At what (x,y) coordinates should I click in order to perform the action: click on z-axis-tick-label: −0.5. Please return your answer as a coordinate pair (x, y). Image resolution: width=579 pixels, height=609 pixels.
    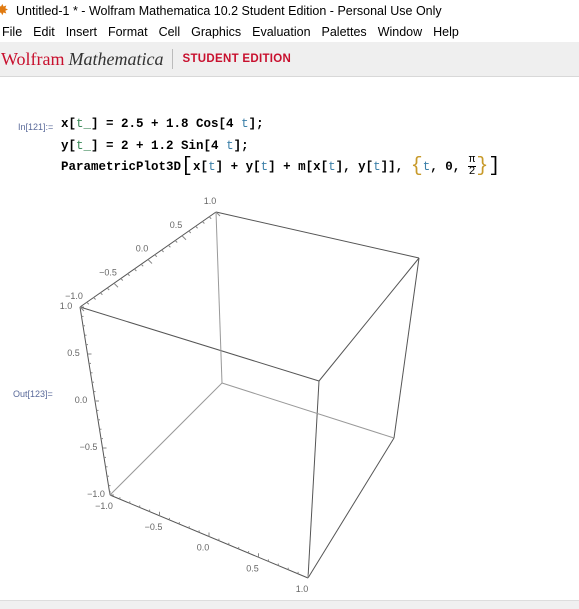
    Looking at the image, I should click on (89, 447).